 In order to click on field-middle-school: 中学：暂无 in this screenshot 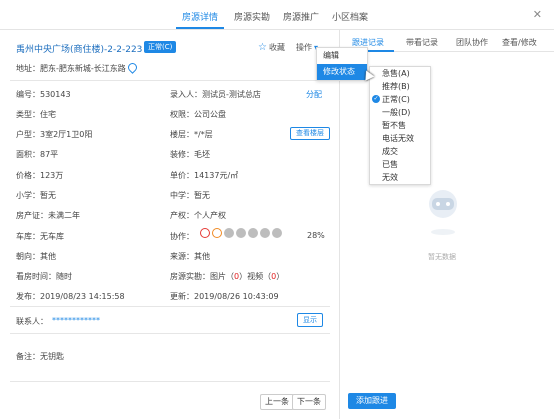, I will do `click(190, 195)`.